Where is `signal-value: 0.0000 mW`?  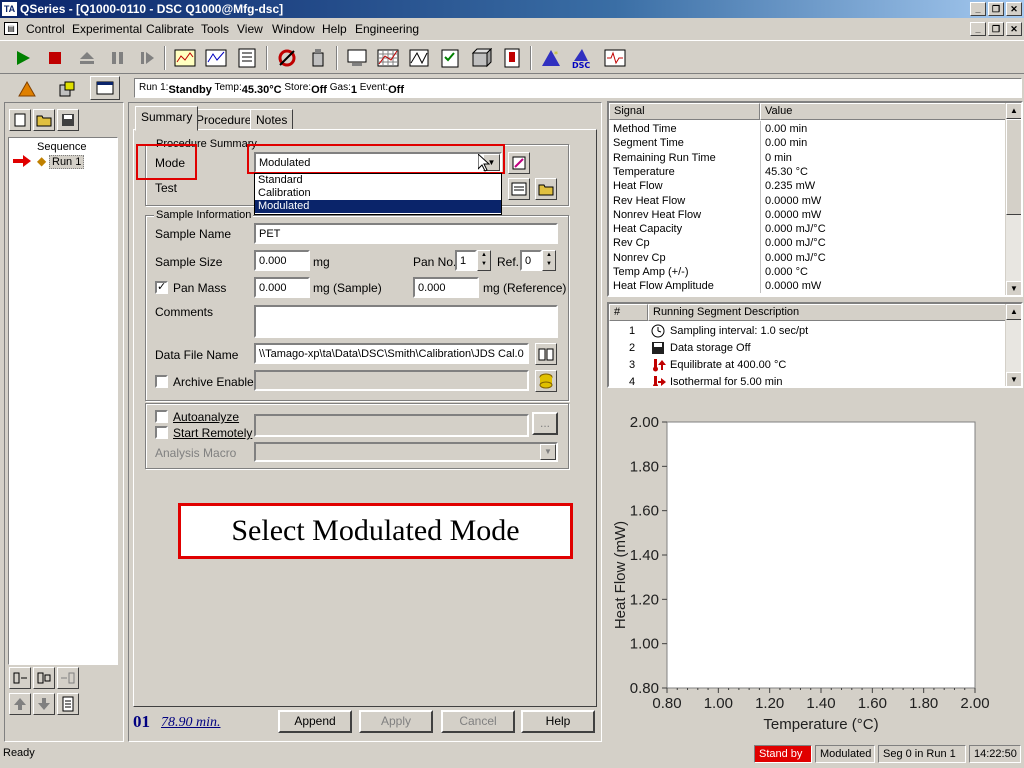 signal-value: 0.0000 mW is located at coordinates (793, 200).